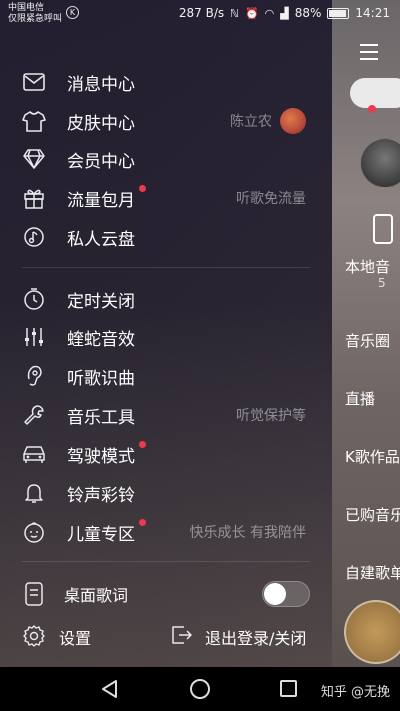  Describe the element at coordinates (166, 337) in the screenshot. I see `menu-item-sound-effects: 蝰蛇音效` at that location.